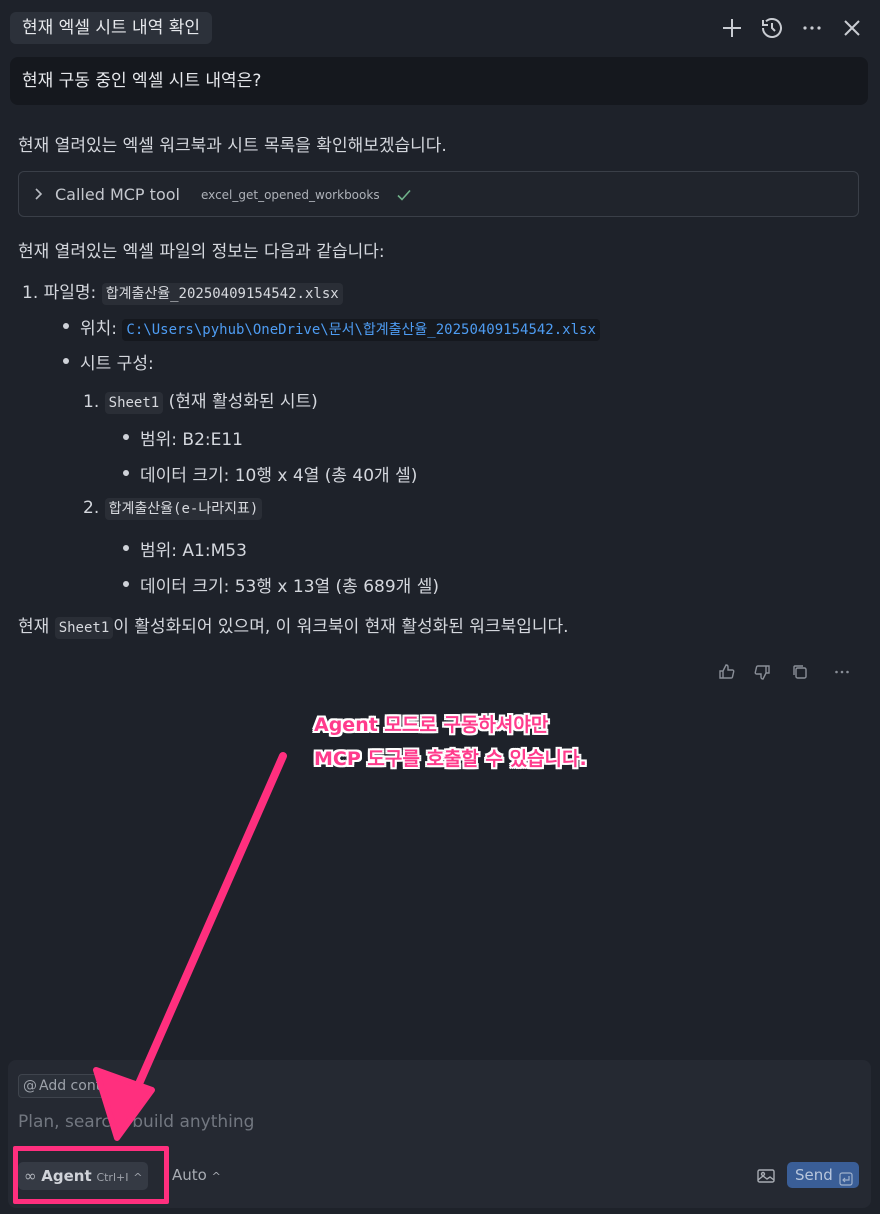 Image resolution: width=880 pixels, height=1214 pixels. I want to click on sheet-list-item: 2. 합계출산율(e-나라지표), so click(173, 509).